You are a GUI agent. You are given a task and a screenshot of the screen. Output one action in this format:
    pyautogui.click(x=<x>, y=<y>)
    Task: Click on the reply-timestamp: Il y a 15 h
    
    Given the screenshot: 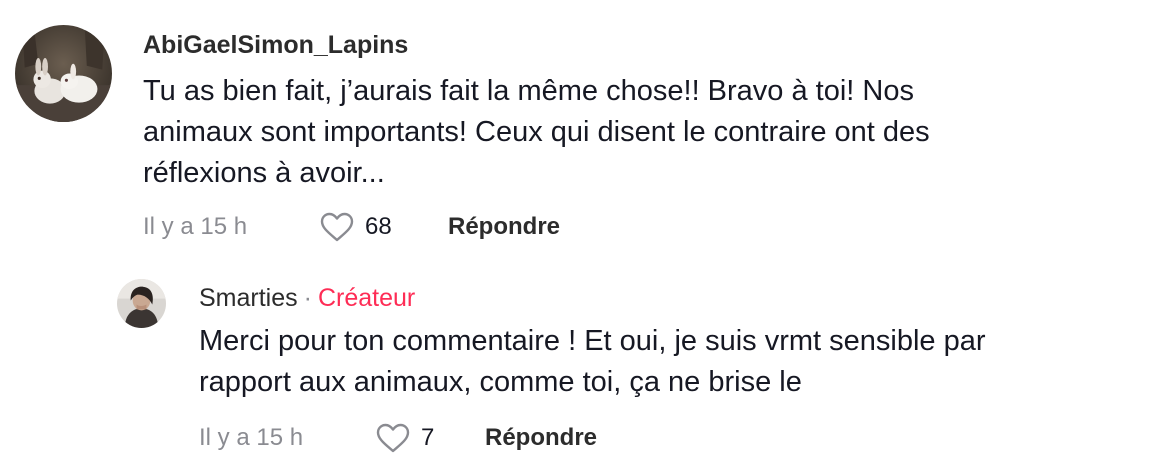 What is the action you would take?
    pyautogui.click(x=251, y=437)
    